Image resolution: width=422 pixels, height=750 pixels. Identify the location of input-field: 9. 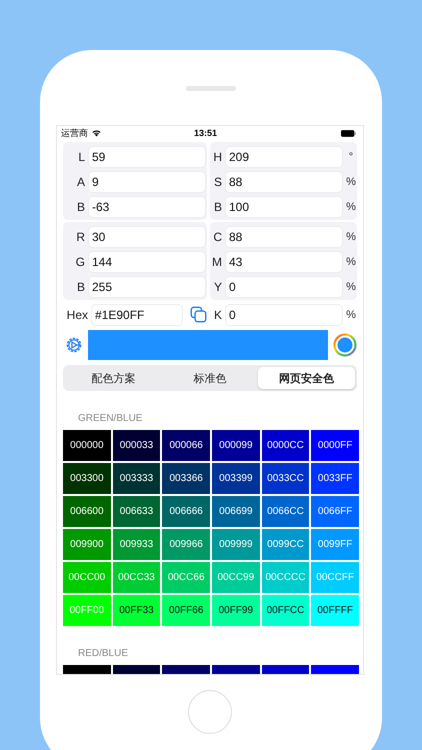
(147, 181).